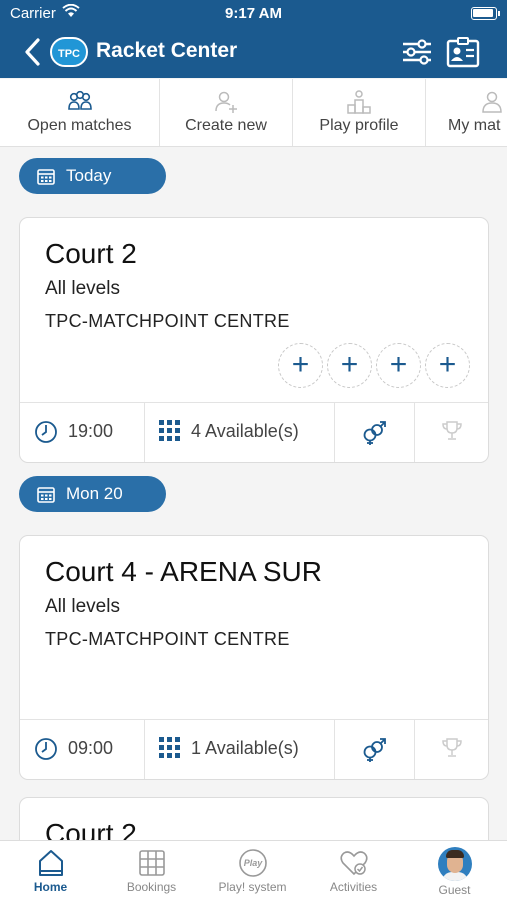 The height and width of the screenshot is (900, 507). I want to click on player-slots: + + + +, so click(372, 365).